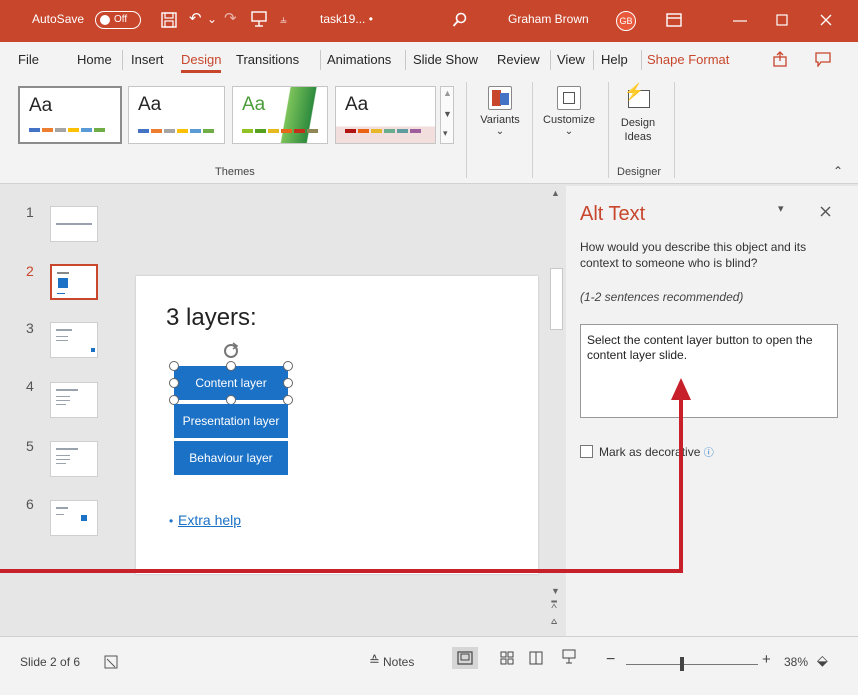 This screenshot has height=695, width=858. What do you see at coordinates (169, 20) in the screenshot?
I see `save-icon` at bounding box center [169, 20].